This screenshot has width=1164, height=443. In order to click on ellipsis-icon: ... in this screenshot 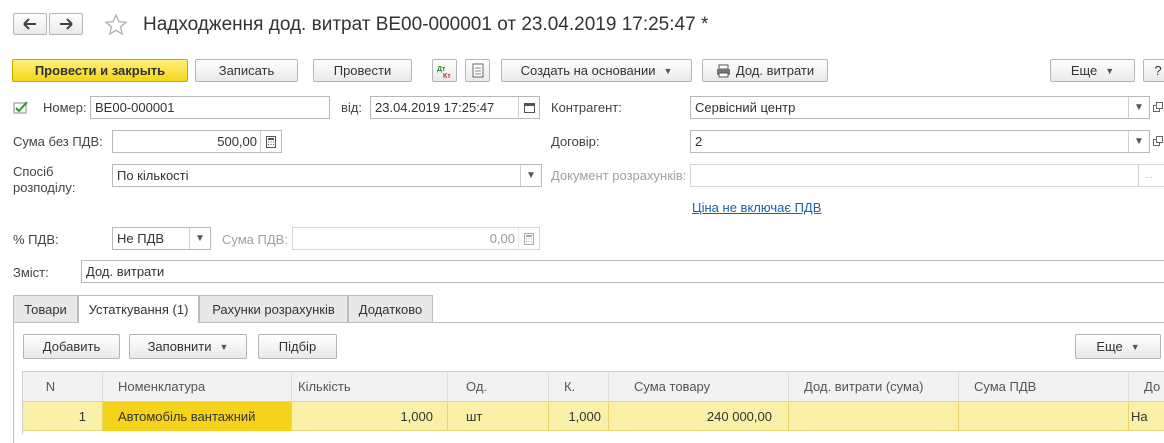, I will do `click(1148, 175)`.